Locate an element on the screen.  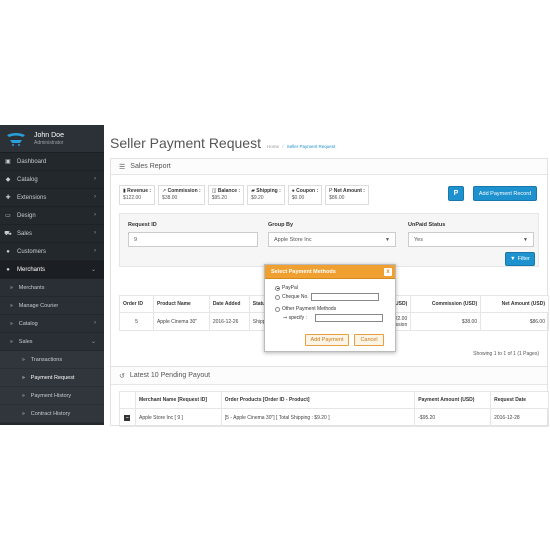
unpaid-status-label: UnPaid Status is located at coordinates (427, 225).